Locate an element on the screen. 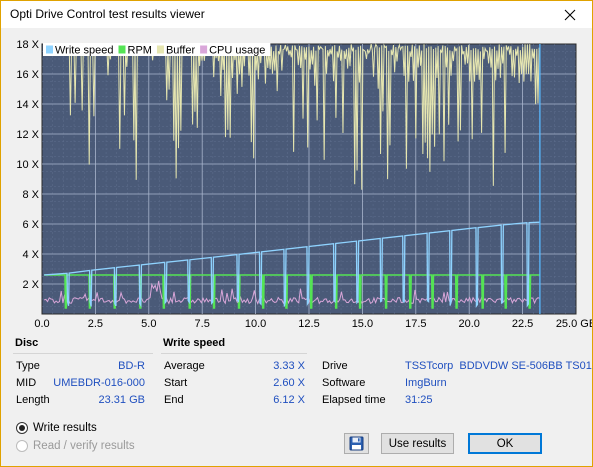 The width and height of the screenshot is (593, 467). disc-divider is located at coordinates (83, 353).